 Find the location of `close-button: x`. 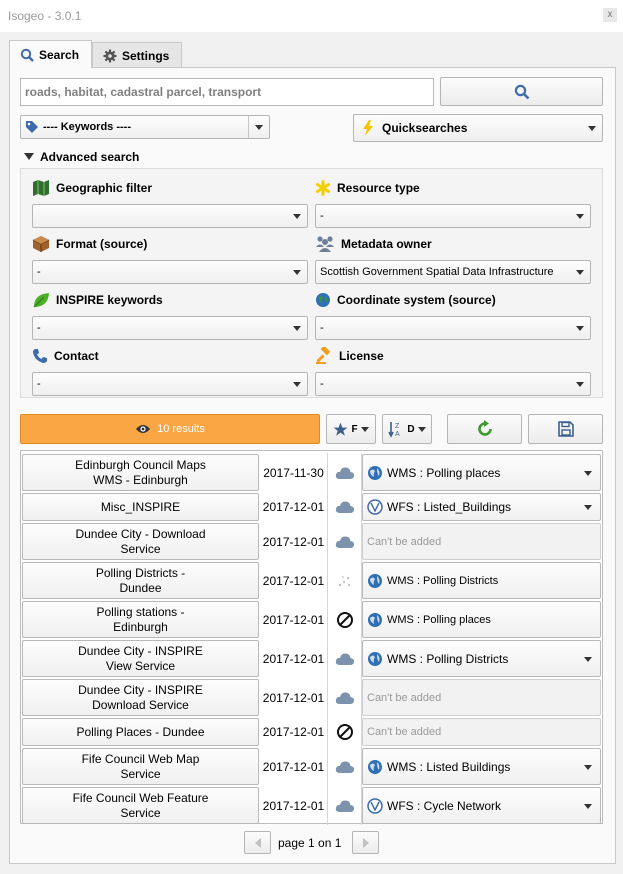

close-button: x is located at coordinates (610, 15).